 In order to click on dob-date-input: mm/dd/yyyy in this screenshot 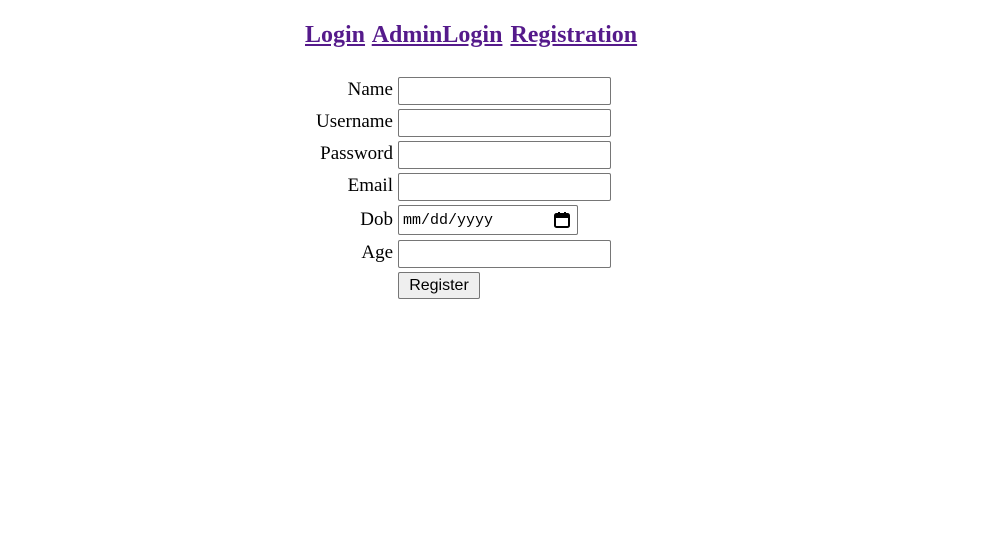, I will do `click(488, 220)`.